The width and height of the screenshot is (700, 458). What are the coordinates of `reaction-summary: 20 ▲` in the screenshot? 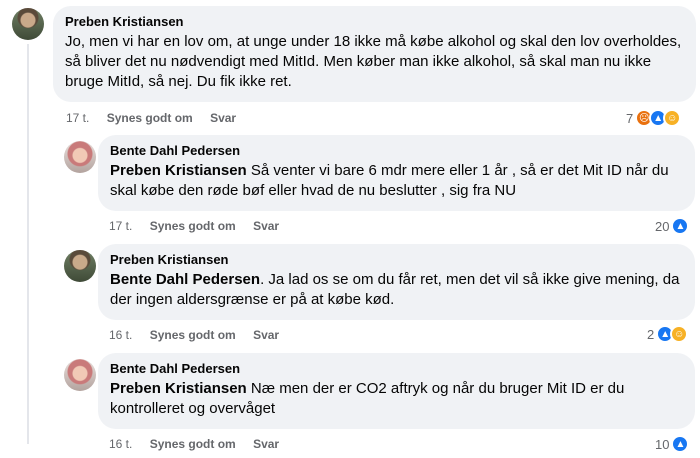 It's located at (672, 226).